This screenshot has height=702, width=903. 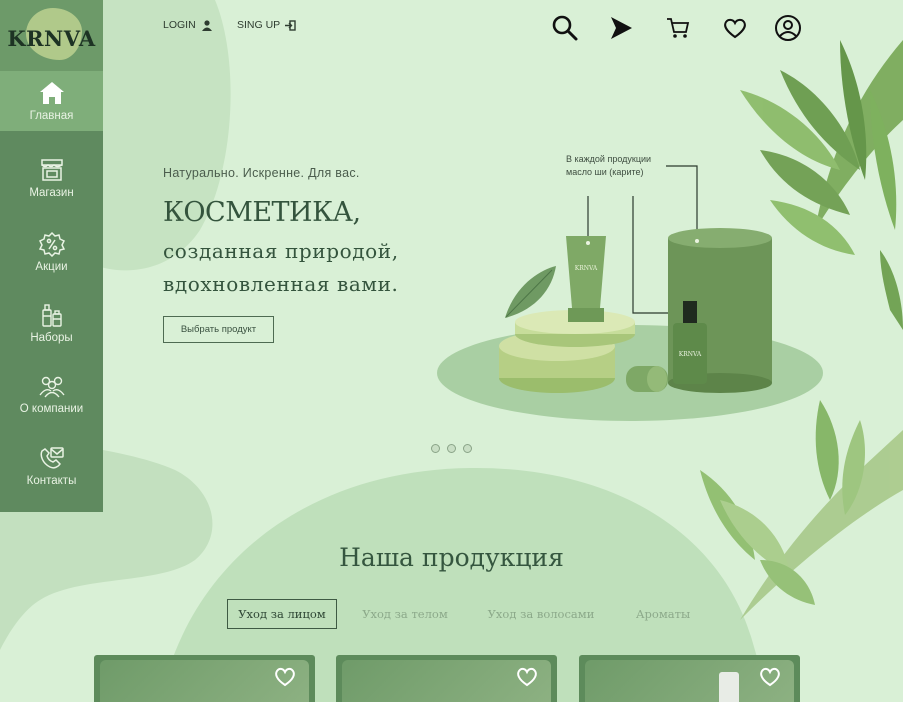 What do you see at coordinates (261, 173) in the screenshot?
I see `hero-tagline: Натурально. Искренне. Для вас.` at bounding box center [261, 173].